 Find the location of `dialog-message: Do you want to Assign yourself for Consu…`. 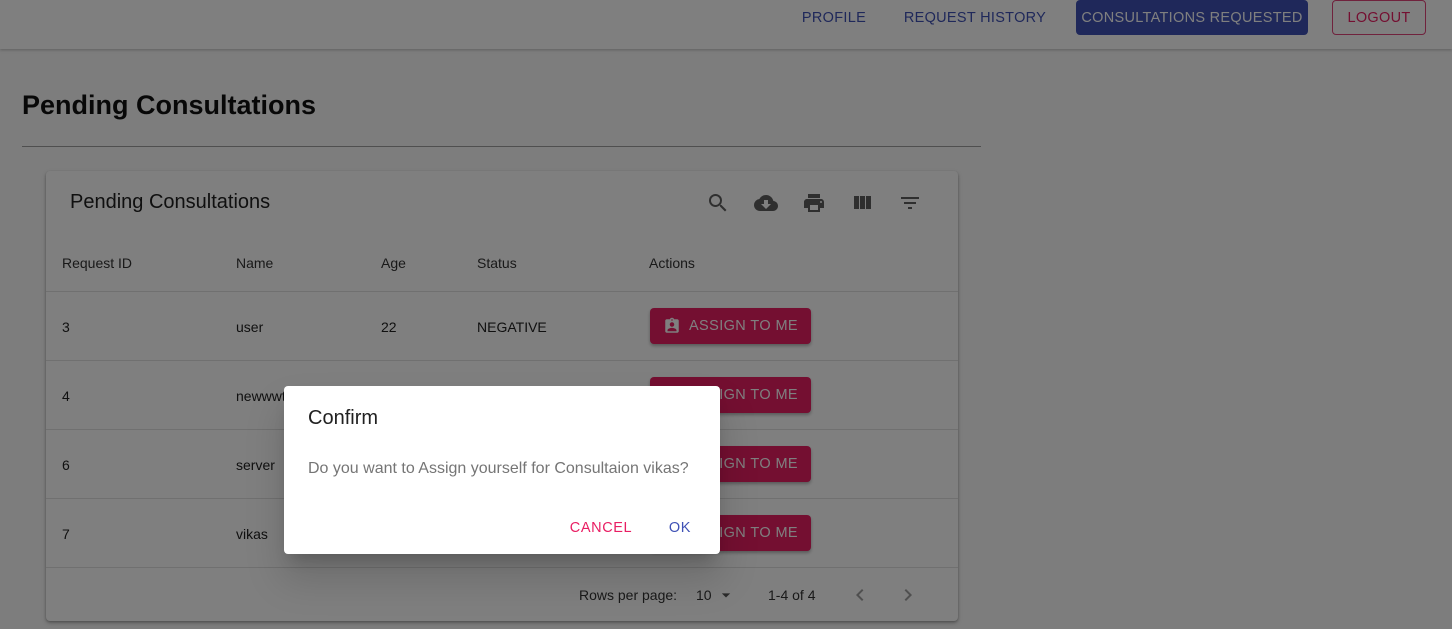

dialog-message: Do you want to Assign yourself for Consu… is located at coordinates (498, 468).